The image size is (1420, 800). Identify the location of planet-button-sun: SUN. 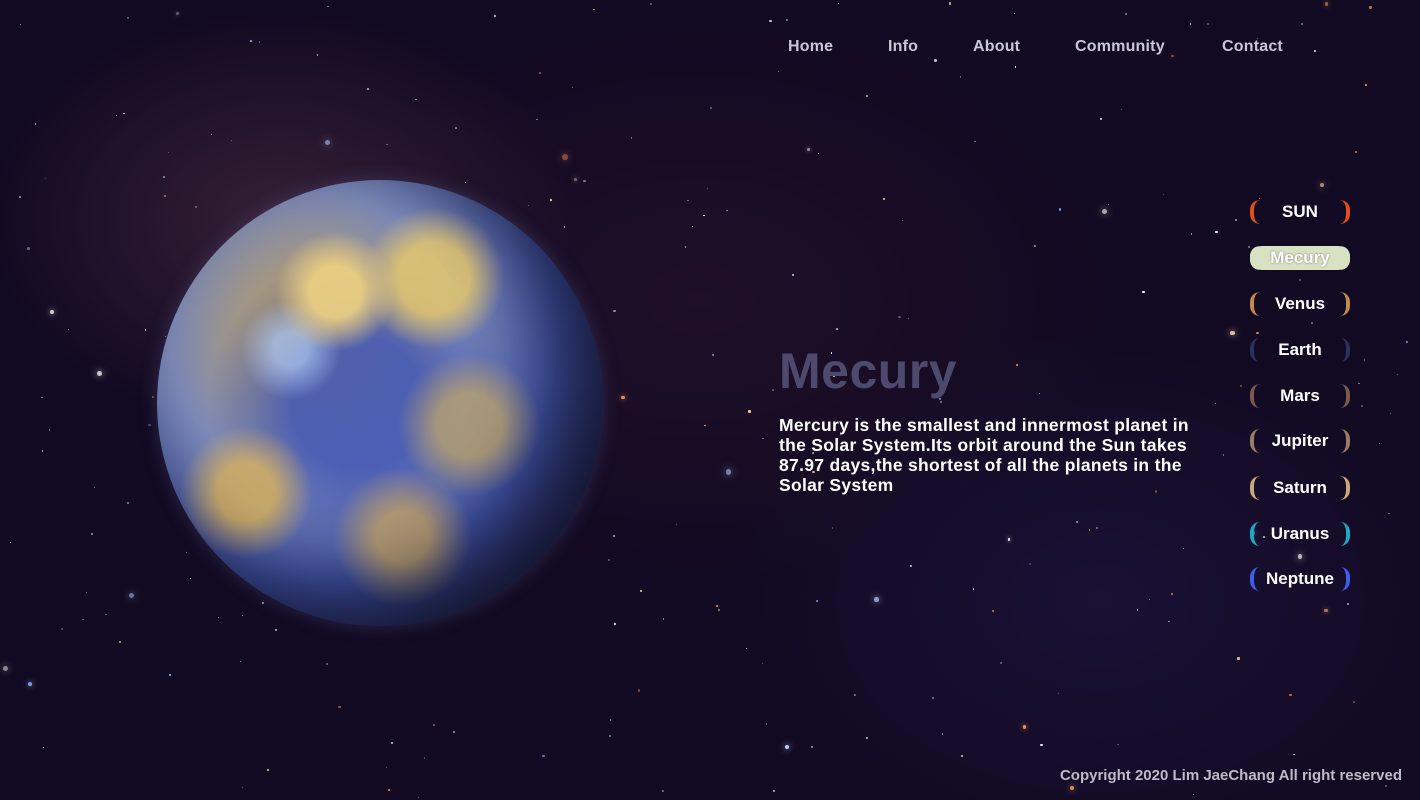
(1300, 212).